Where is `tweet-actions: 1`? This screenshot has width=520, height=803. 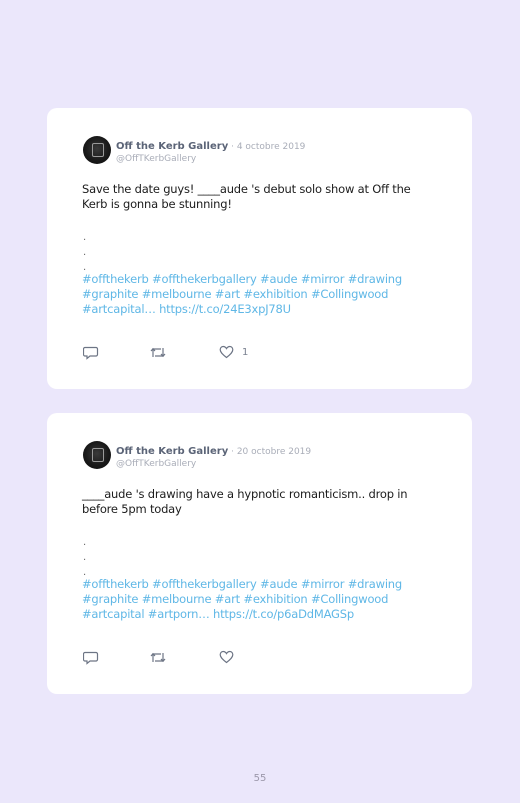 tweet-actions: 1 is located at coordinates (183, 353).